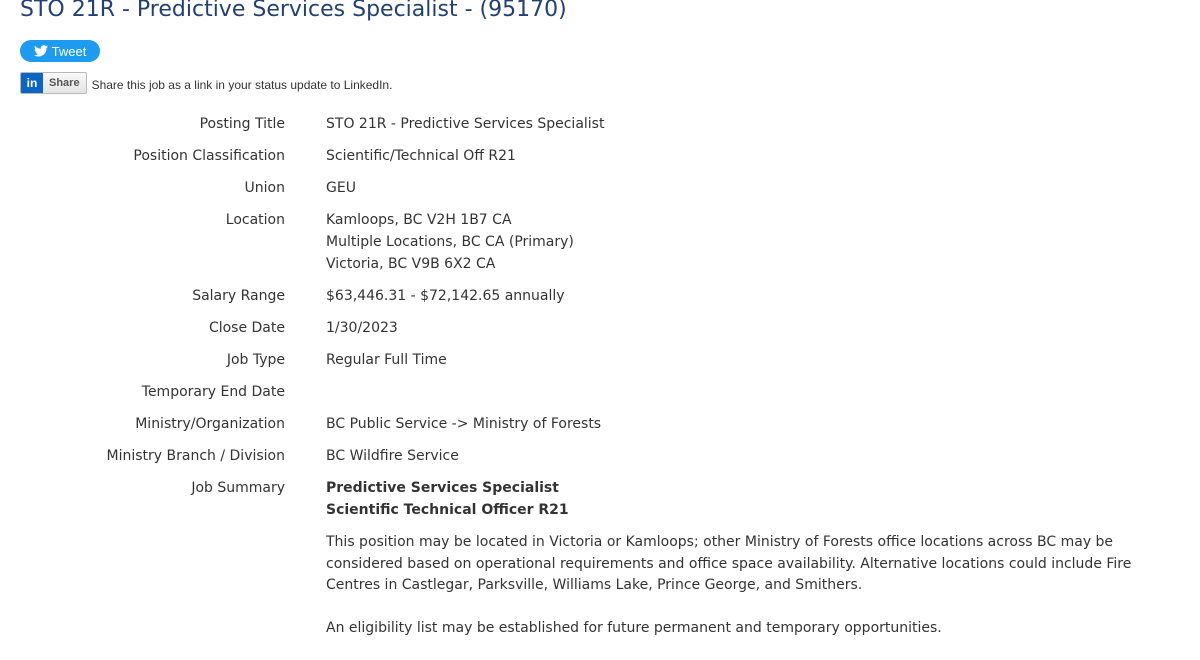 The image size is (1200, 660). I want to click on detail-label: Close Date, so click(246, 328).